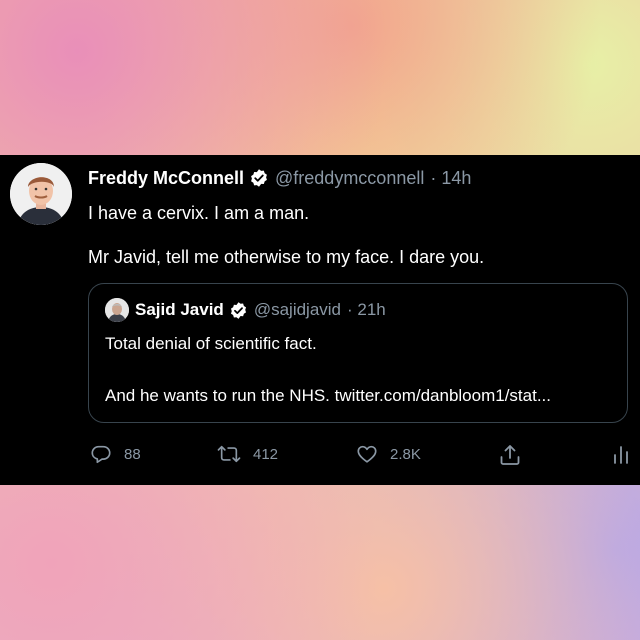 Image resolution: width=640 pixels, height=640 pixels. Describe the element at coordinates (367, 454) in the screenshot. I see `heart-icon` at that location.